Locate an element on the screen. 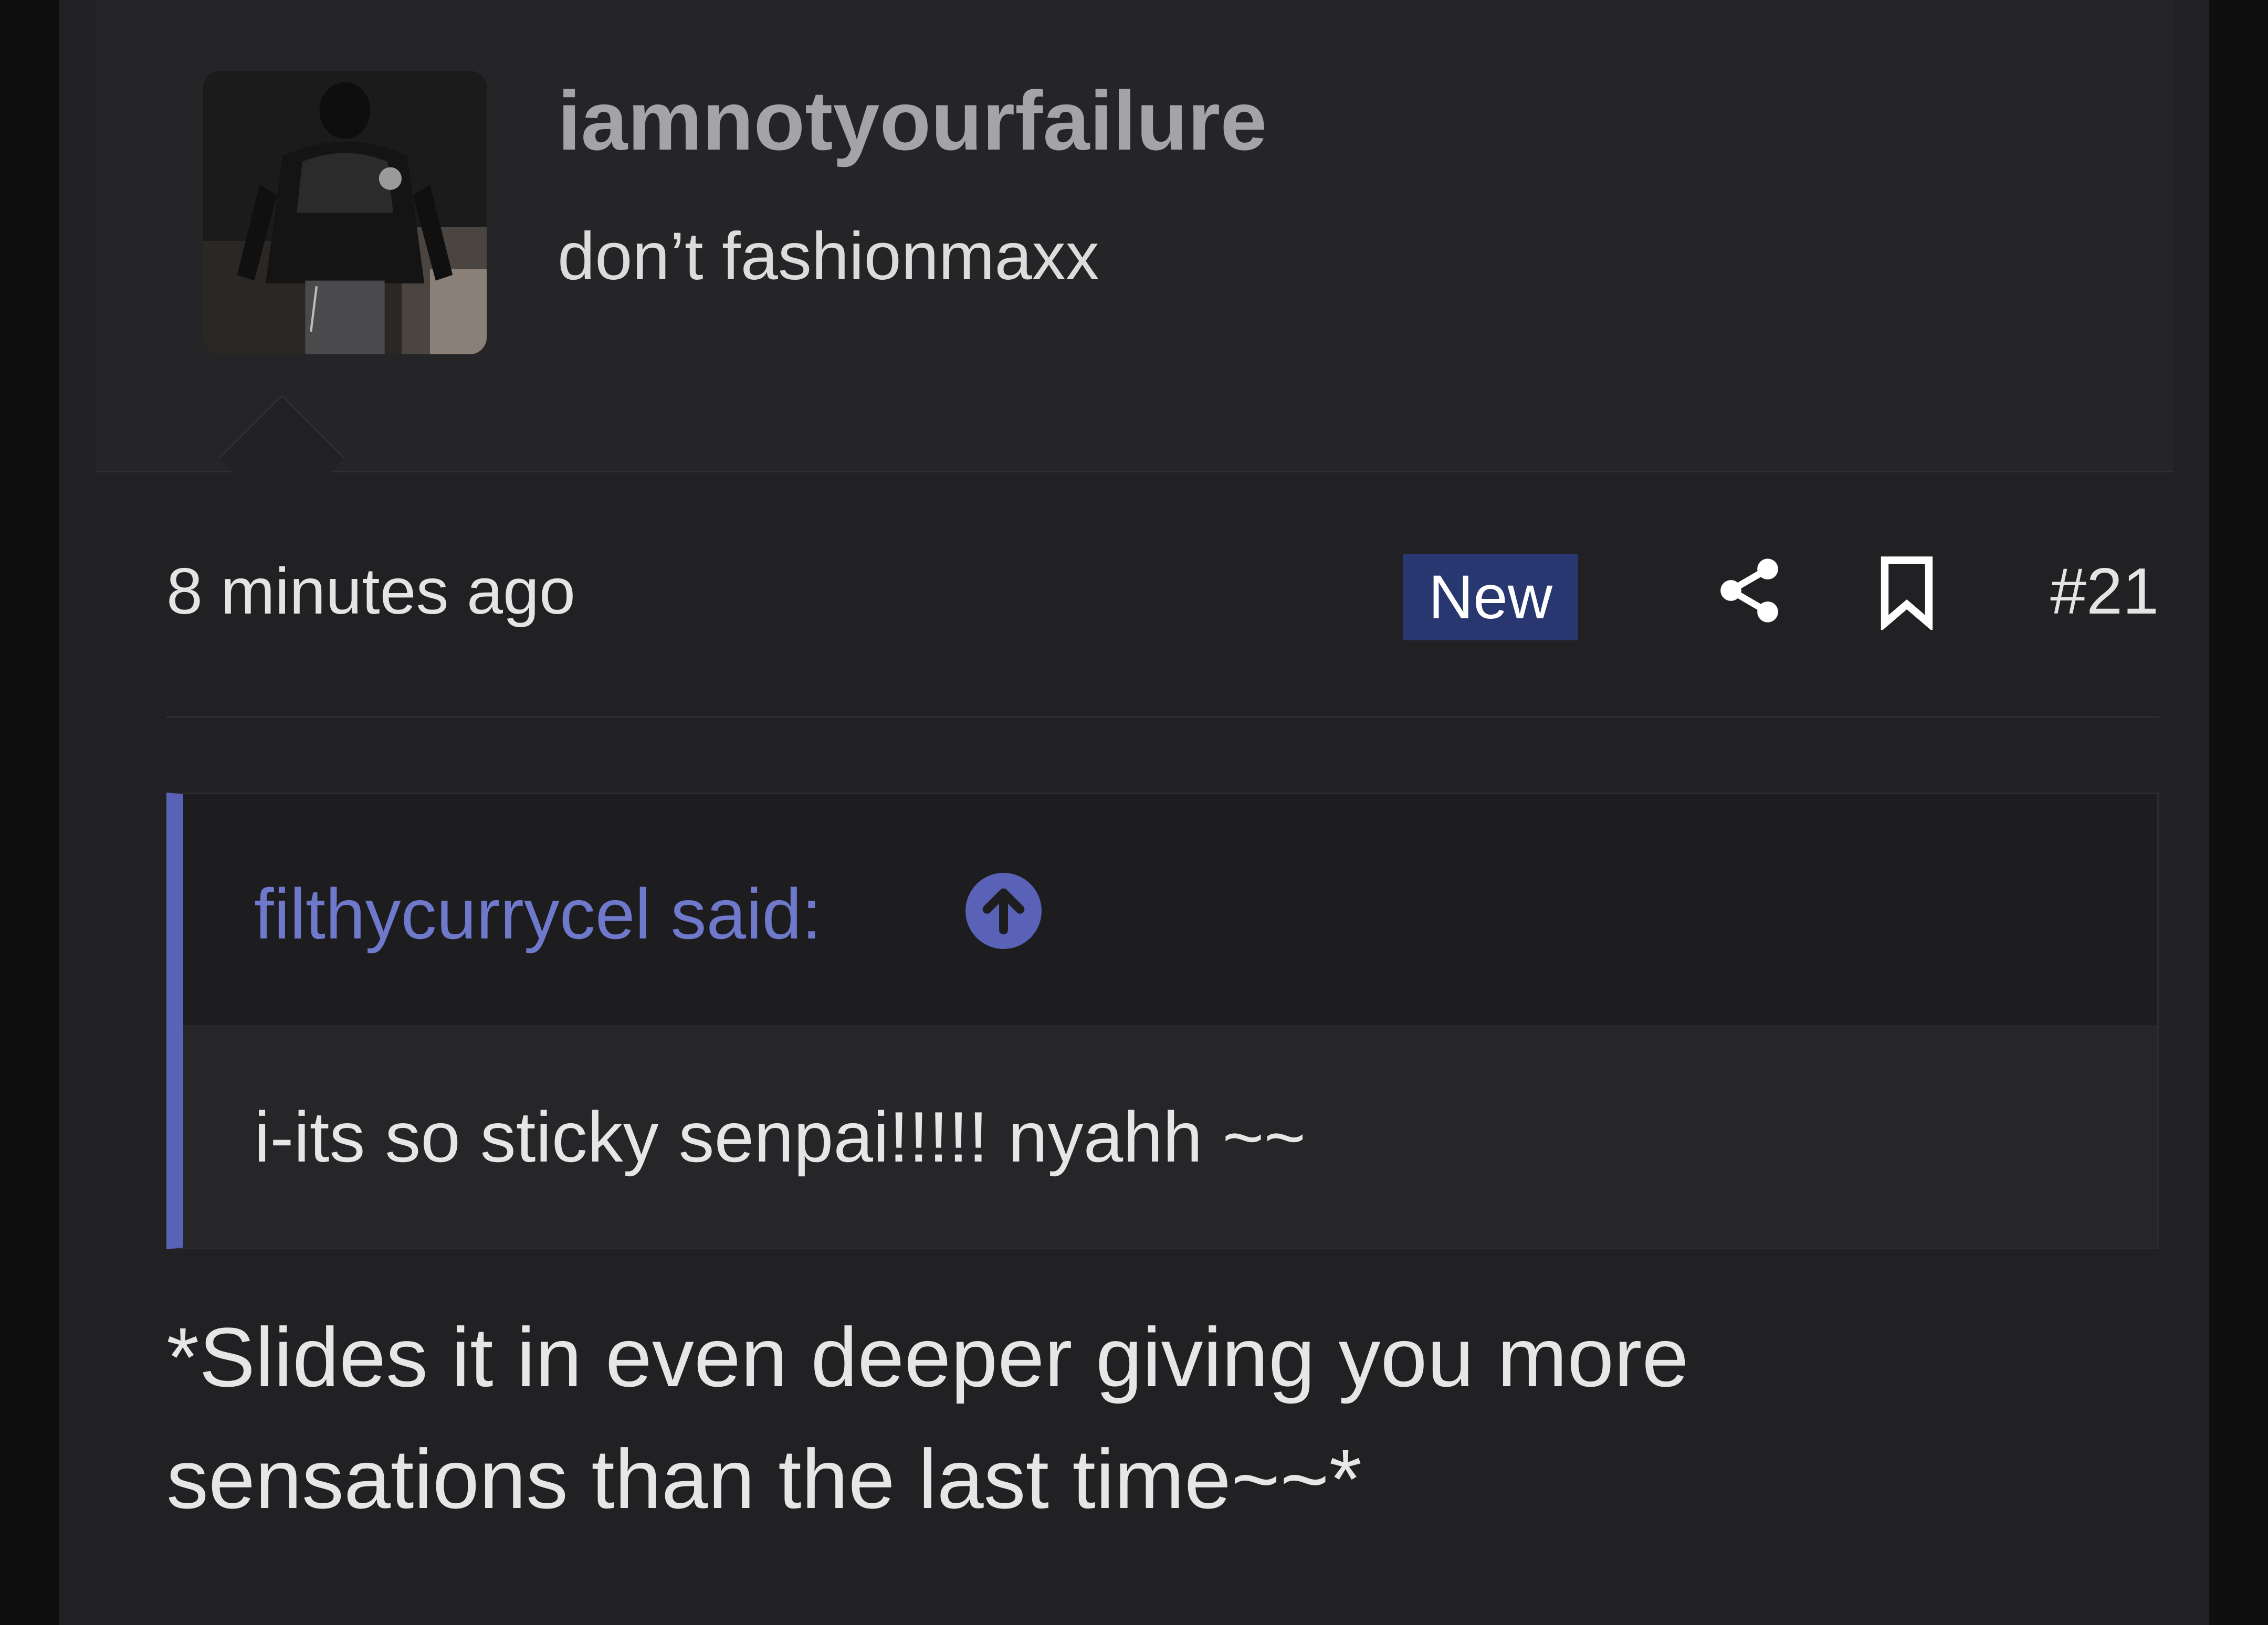  username: iamnotyourfailure is located at coordinates (912, 121).